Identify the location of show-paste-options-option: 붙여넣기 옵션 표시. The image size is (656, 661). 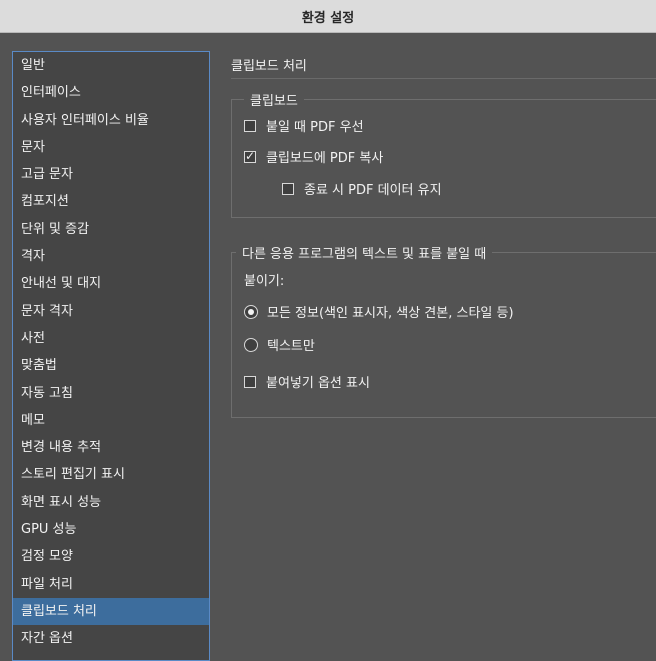
(307, 381).